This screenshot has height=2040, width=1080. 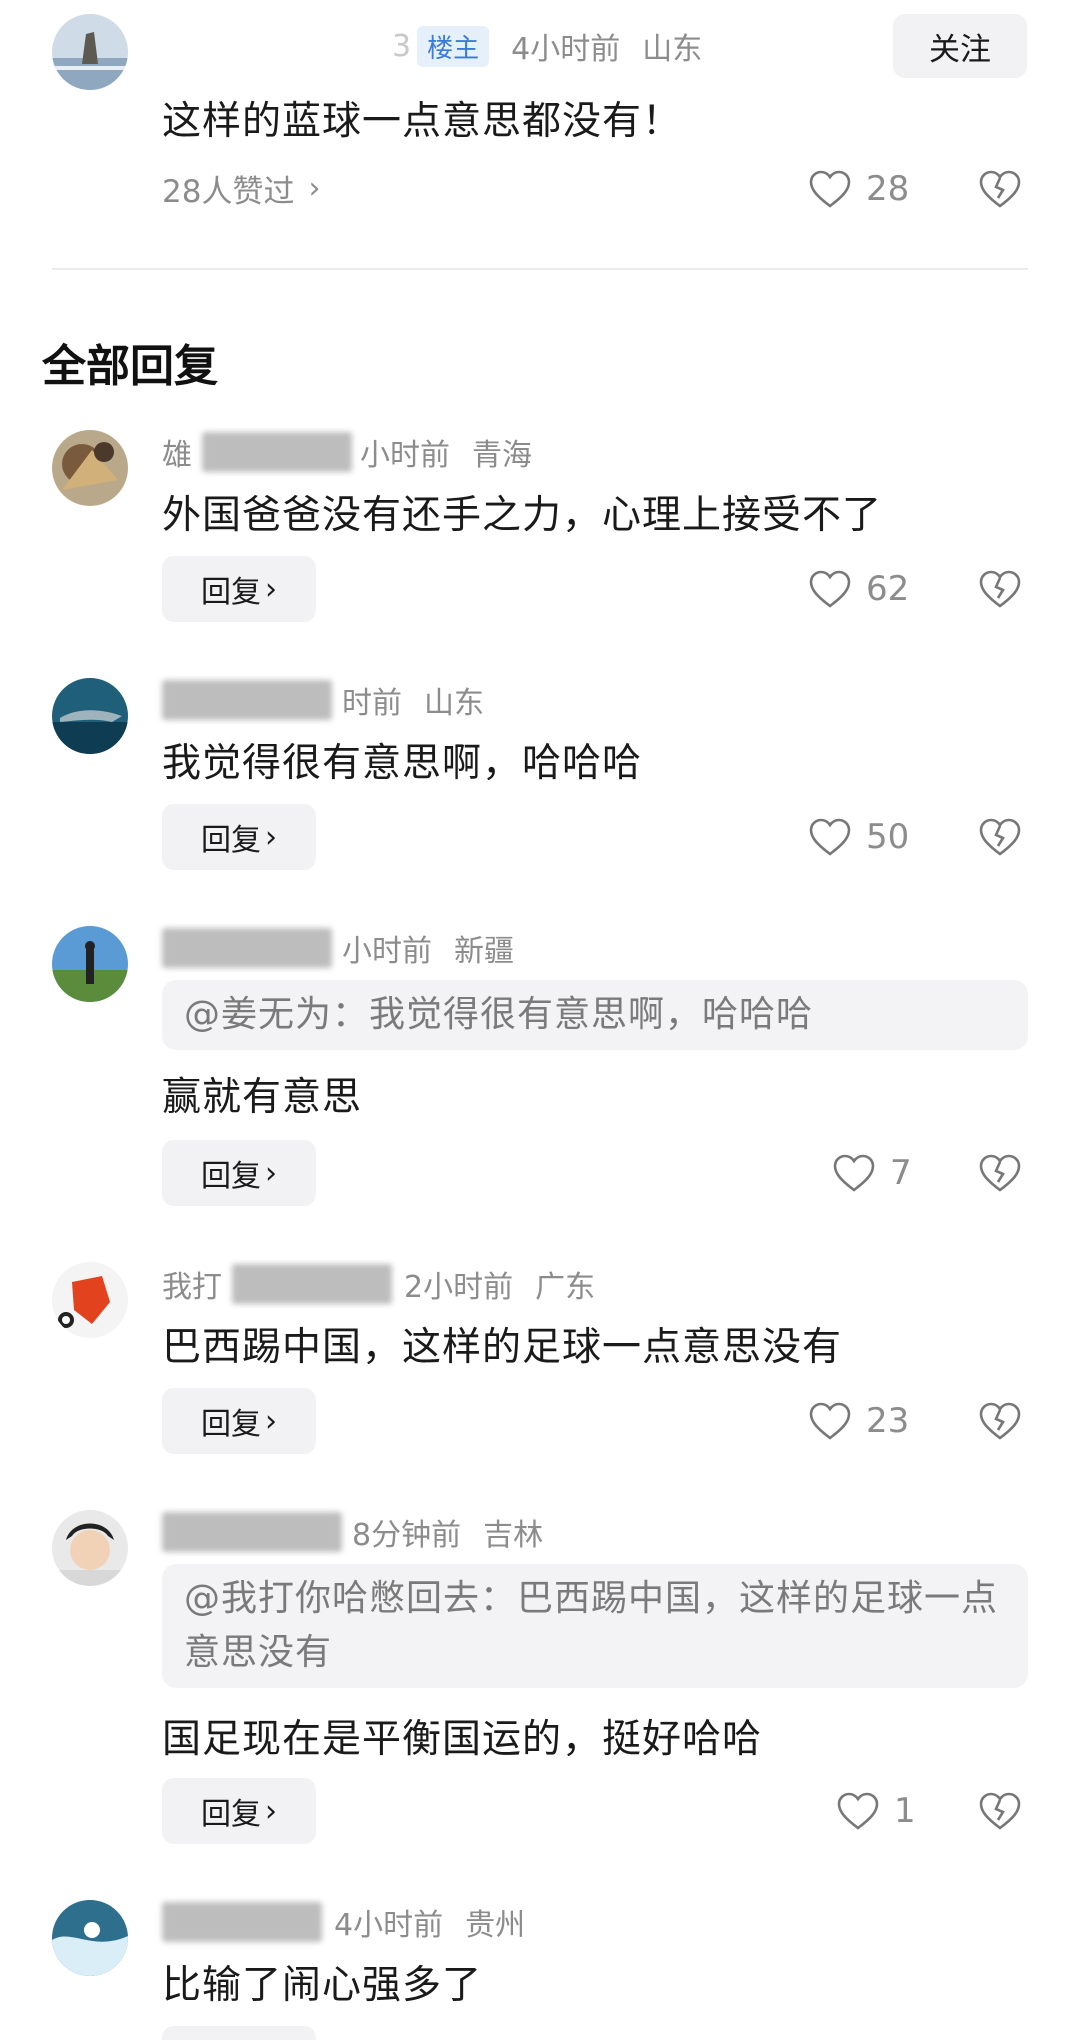 What do you see at coordinates (239, 2033) in the screenshot?
I see `reply-button` at bounding box center [239, 2033].